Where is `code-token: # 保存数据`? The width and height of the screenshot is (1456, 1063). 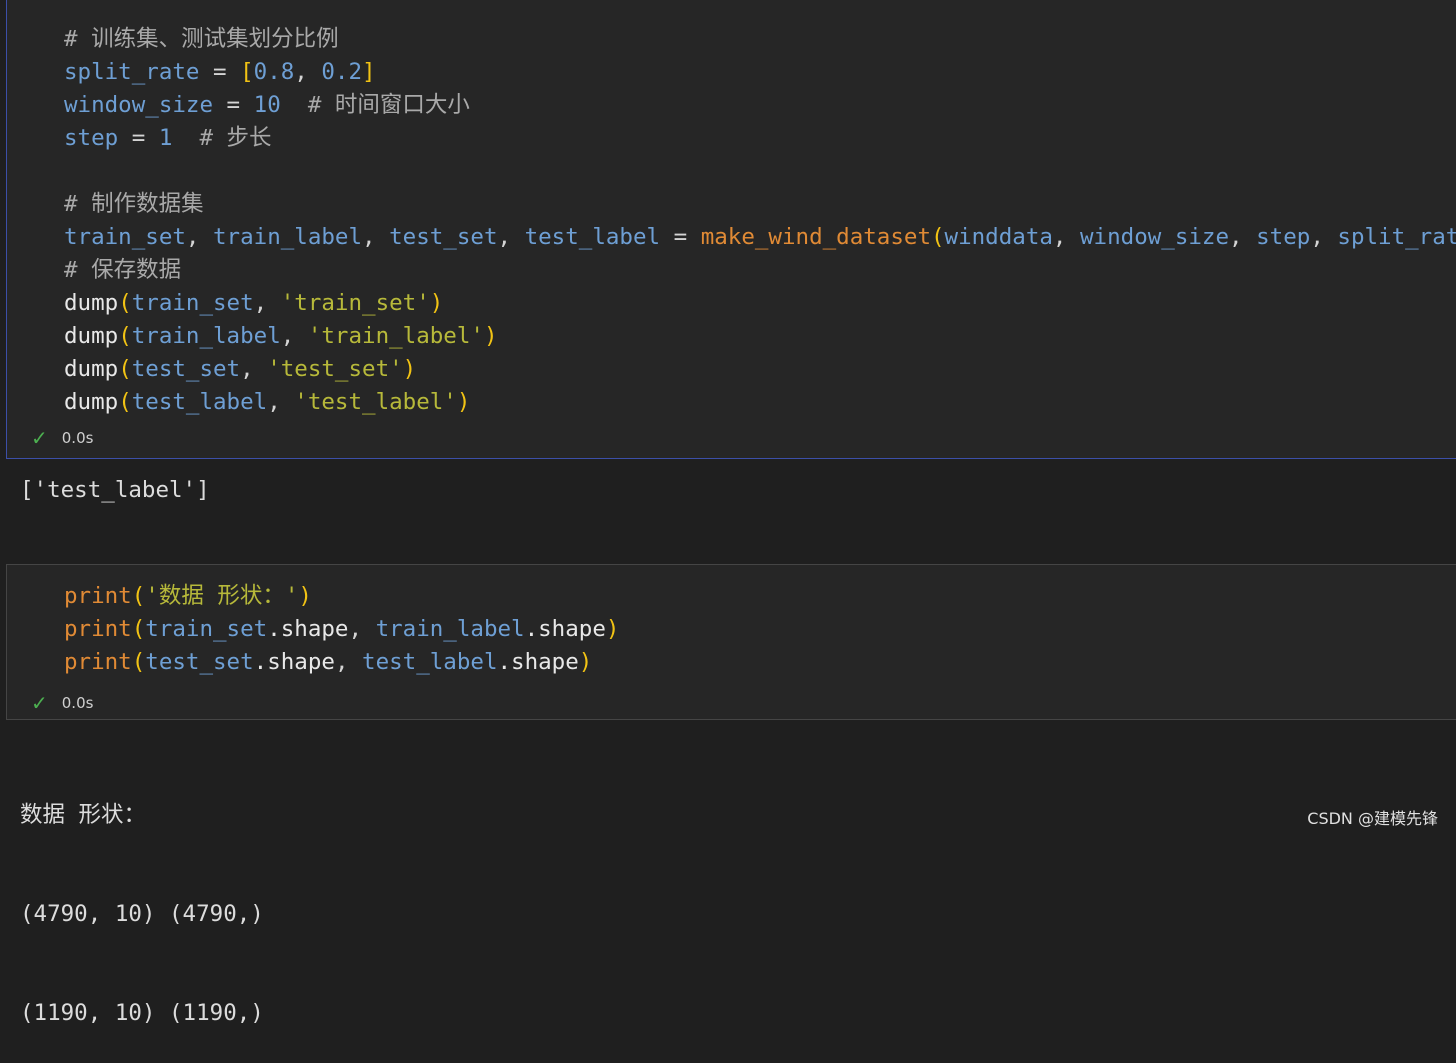 code-token: # 保存数据 is located at coordinates (123, 270).